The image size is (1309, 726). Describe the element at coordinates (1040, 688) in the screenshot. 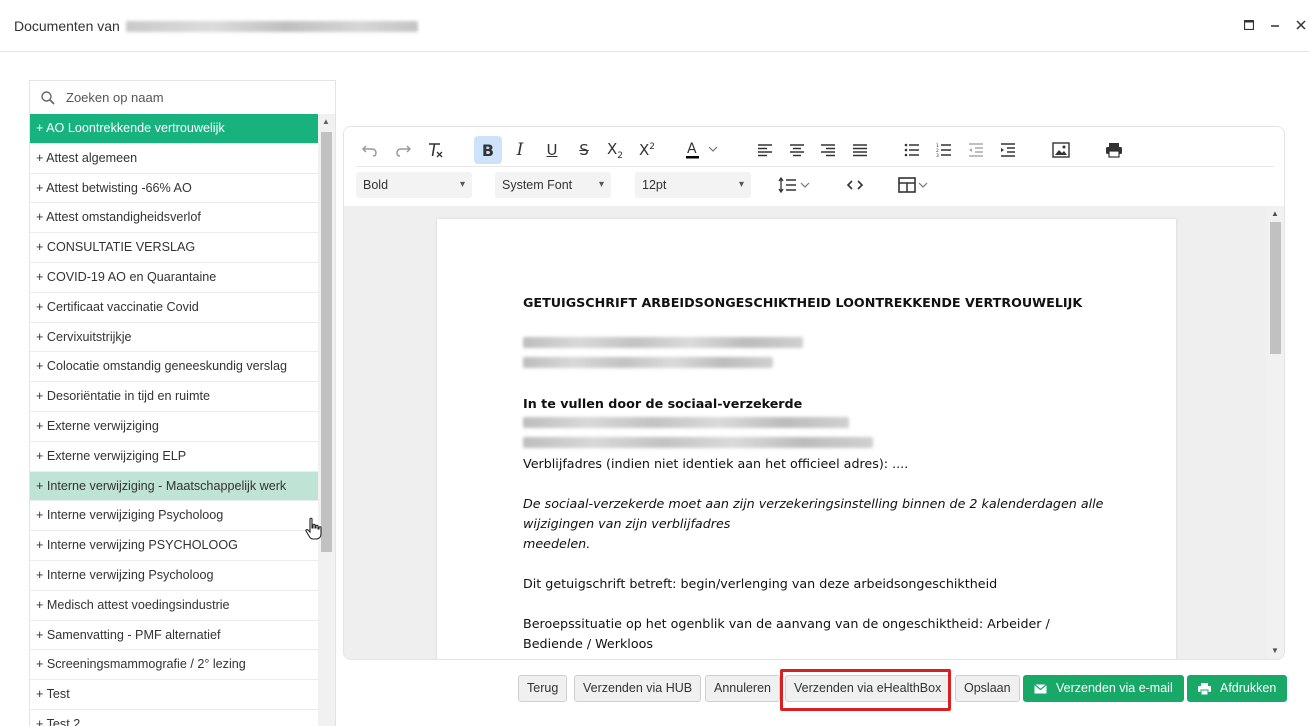

I see `envelope-icon` at that location.